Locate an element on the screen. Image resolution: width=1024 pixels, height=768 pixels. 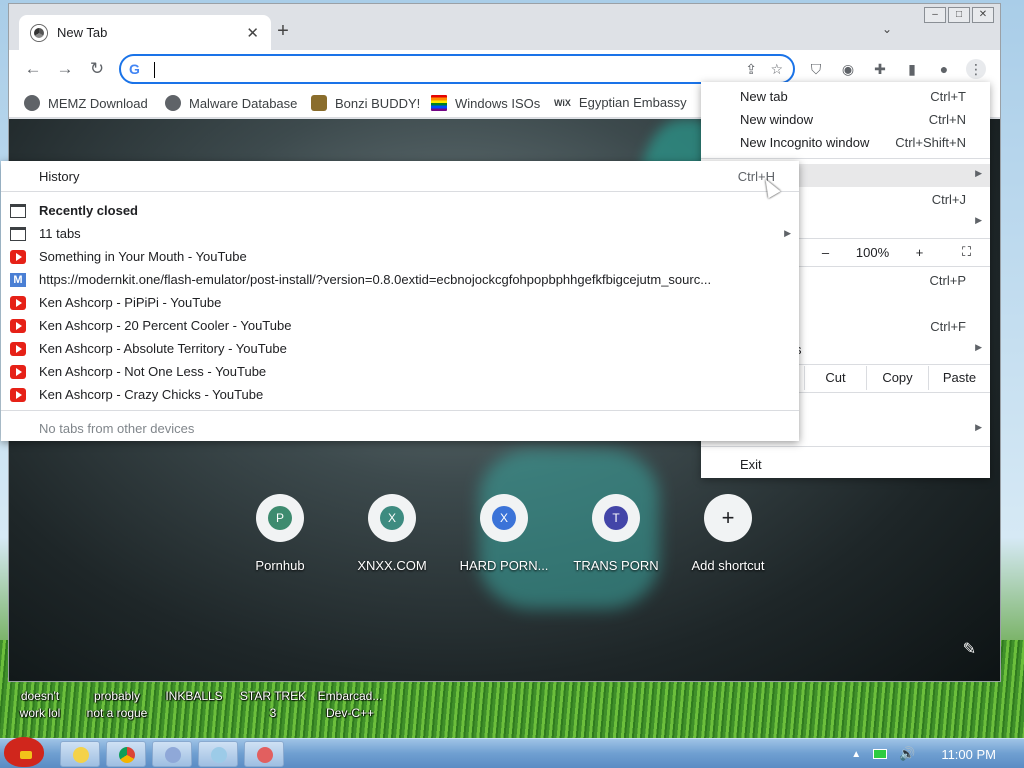
taskbar-item-paint is located at coordinates (218, 754).